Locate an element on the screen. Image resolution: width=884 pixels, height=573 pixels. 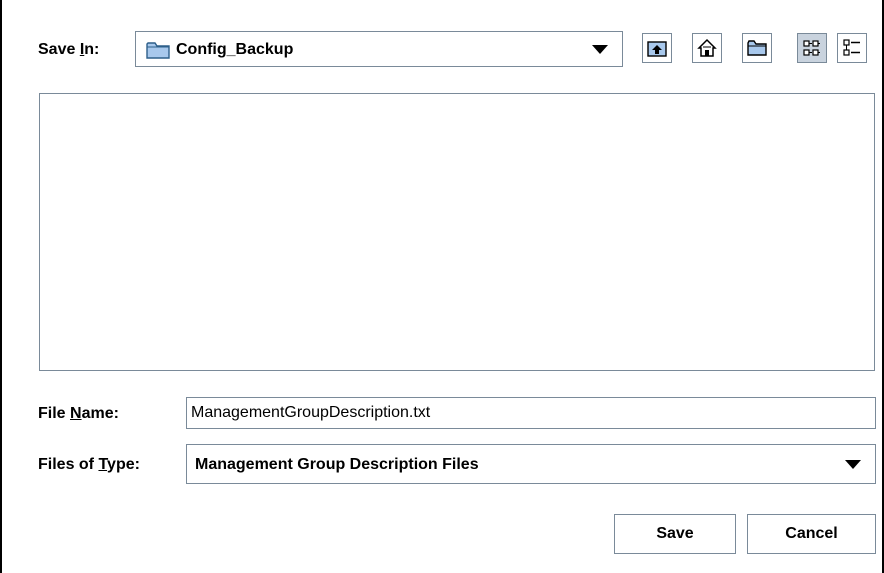
save-button: Save is located at coordinates (675, 534).